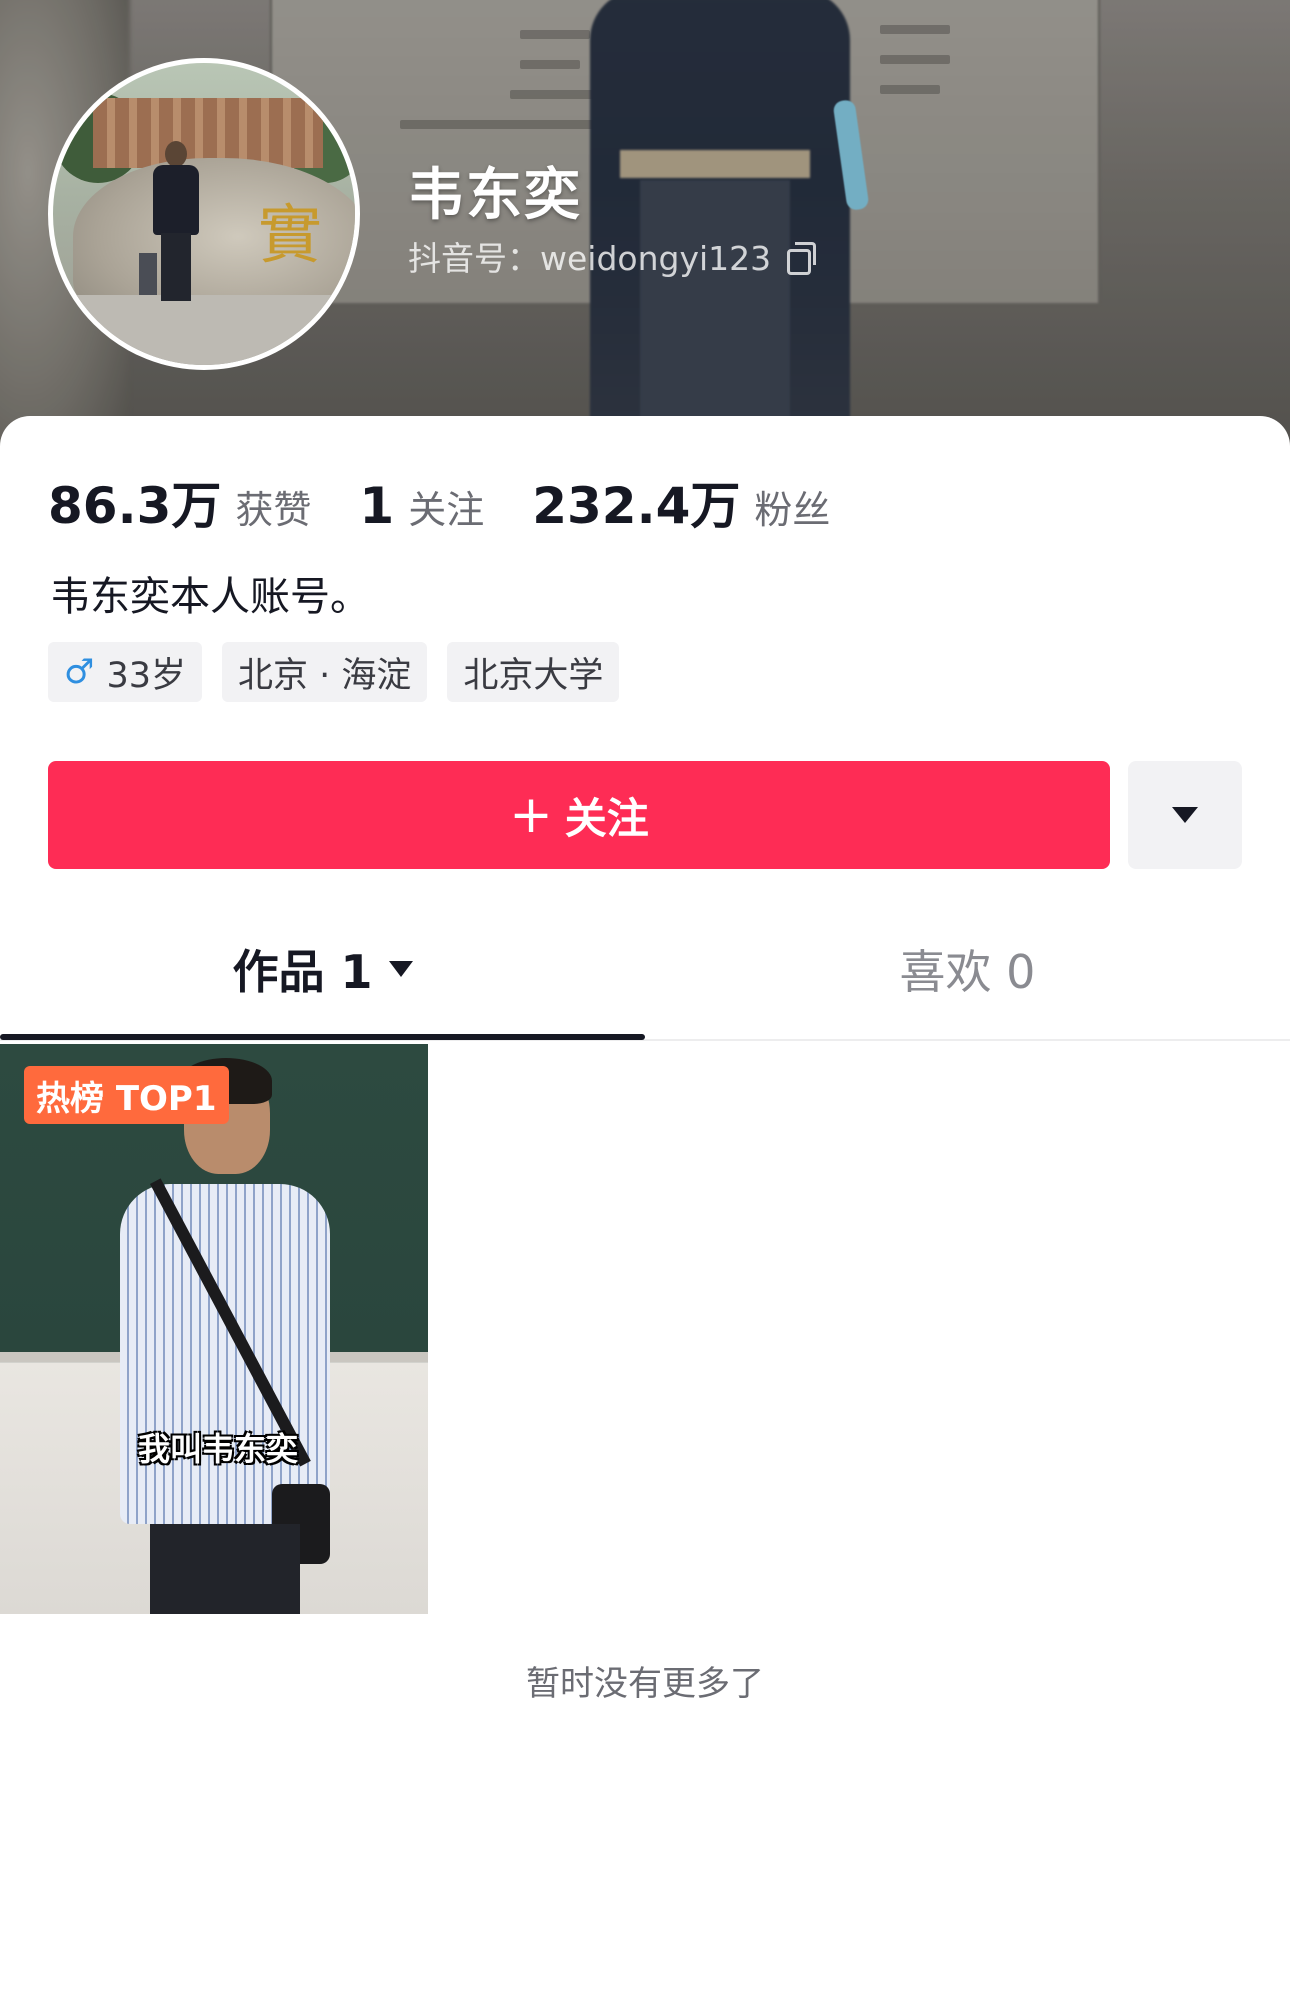 The image size is (1290, 1993). I want to click on tab-likes: 喜欢 0, so click(967, 968).